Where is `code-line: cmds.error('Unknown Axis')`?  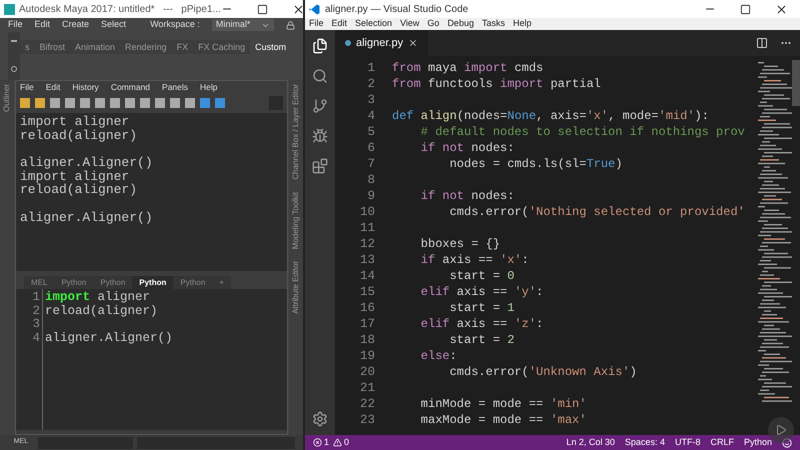
code-line: cmds.error('Unknown Axis') is located at coordinates (543, 372).